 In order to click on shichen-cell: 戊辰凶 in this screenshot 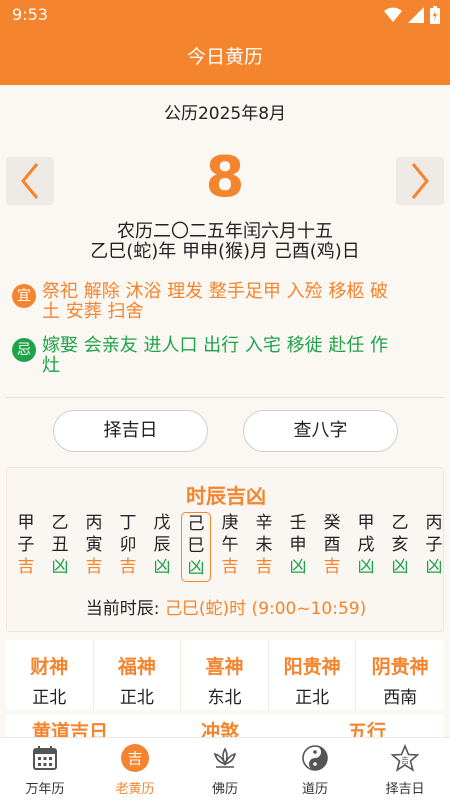, I will do `click(162, 547)`.